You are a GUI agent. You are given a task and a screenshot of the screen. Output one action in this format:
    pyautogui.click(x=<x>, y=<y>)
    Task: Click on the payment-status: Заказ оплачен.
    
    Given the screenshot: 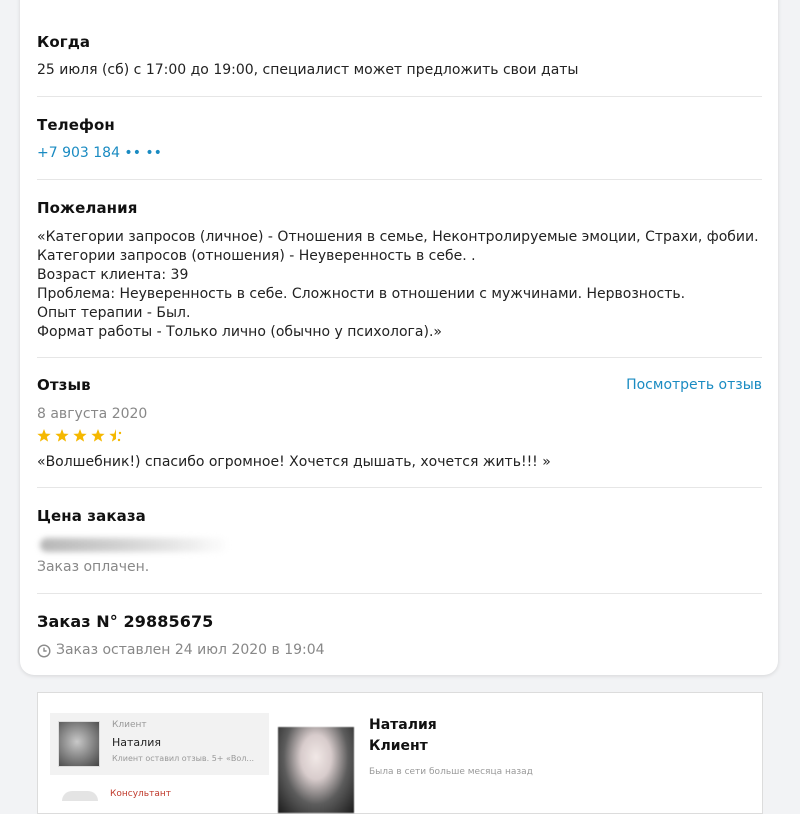 What is the action you would take?
    pyautogui.click(x=93, y=567)
    